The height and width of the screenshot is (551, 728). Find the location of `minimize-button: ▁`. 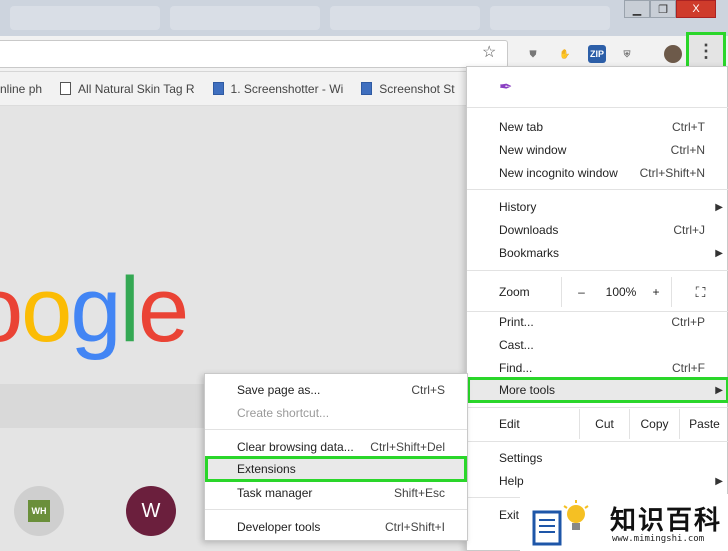

minimize-button: ▁ is located at coordinates (637, 9).